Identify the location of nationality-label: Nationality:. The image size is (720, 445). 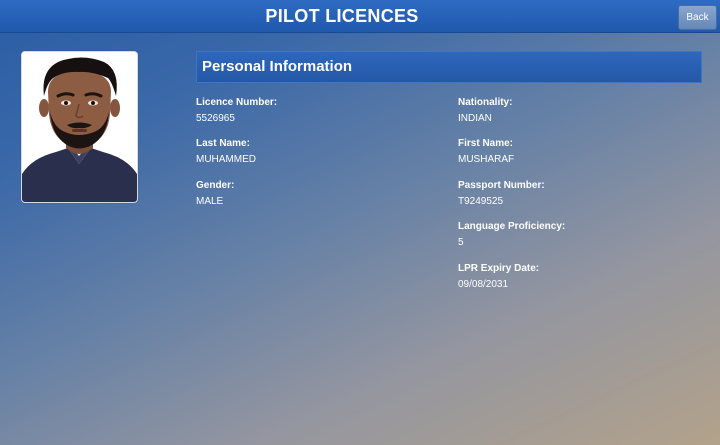
(485, 102).